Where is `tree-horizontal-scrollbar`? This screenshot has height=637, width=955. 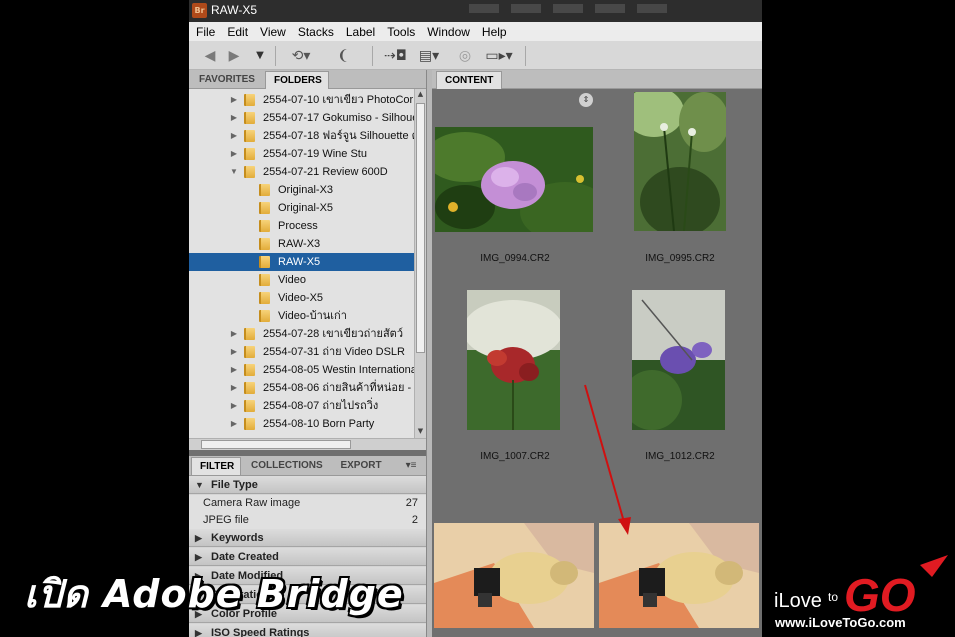 tree-horizontal-scrollbar is located at coordinates (307, 444).